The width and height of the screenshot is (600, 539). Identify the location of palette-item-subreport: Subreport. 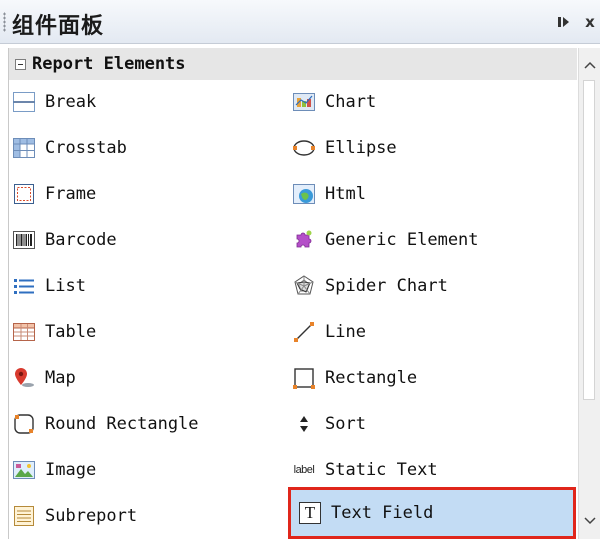
(146, 516).